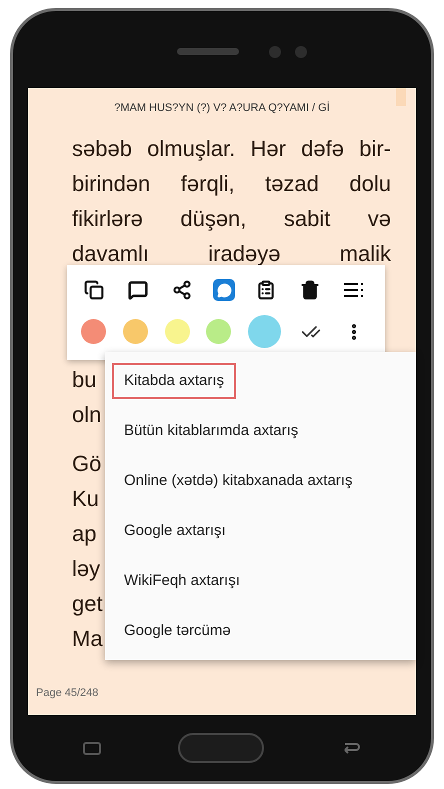  I want to click on text-line: səbəb olmuşlar. Hər dəfə bir-, so click(231, 148).